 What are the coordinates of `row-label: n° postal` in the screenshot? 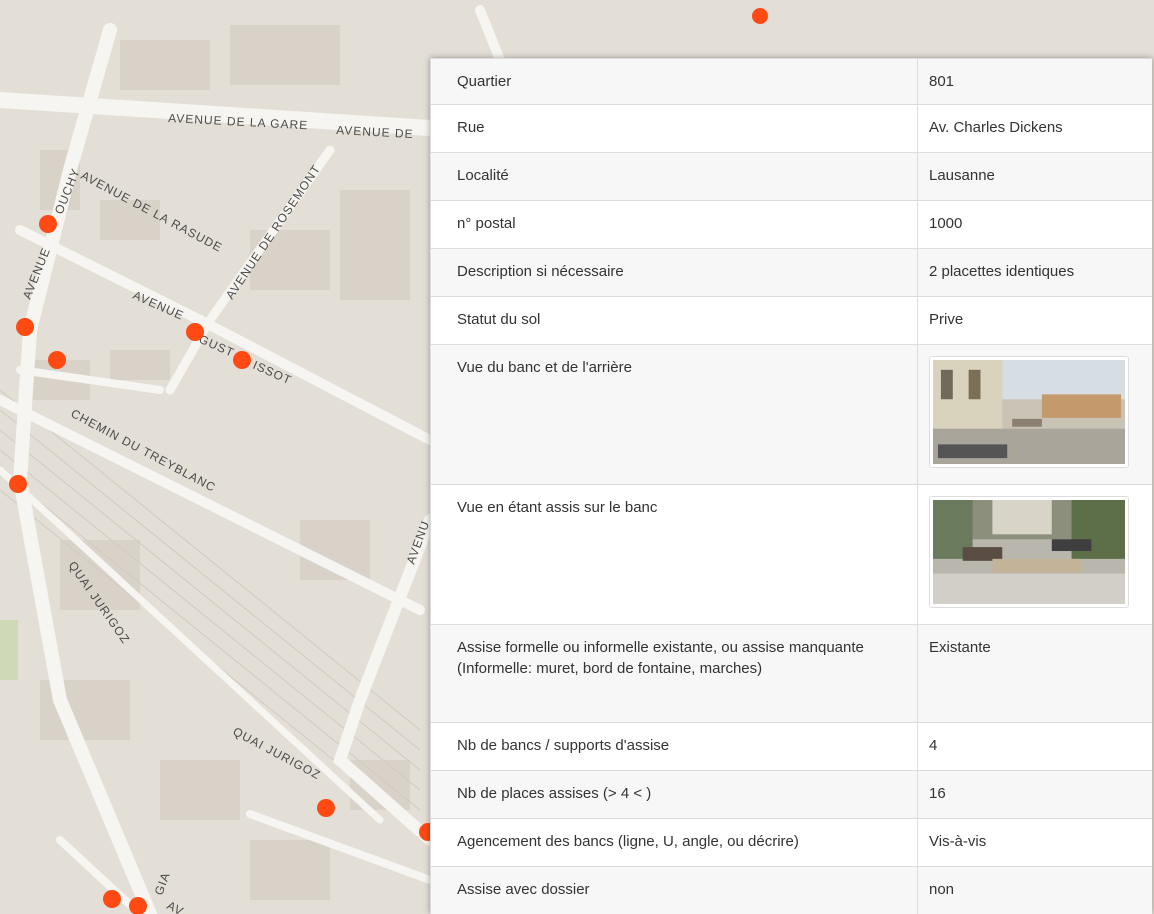 It's located at (674, 224).